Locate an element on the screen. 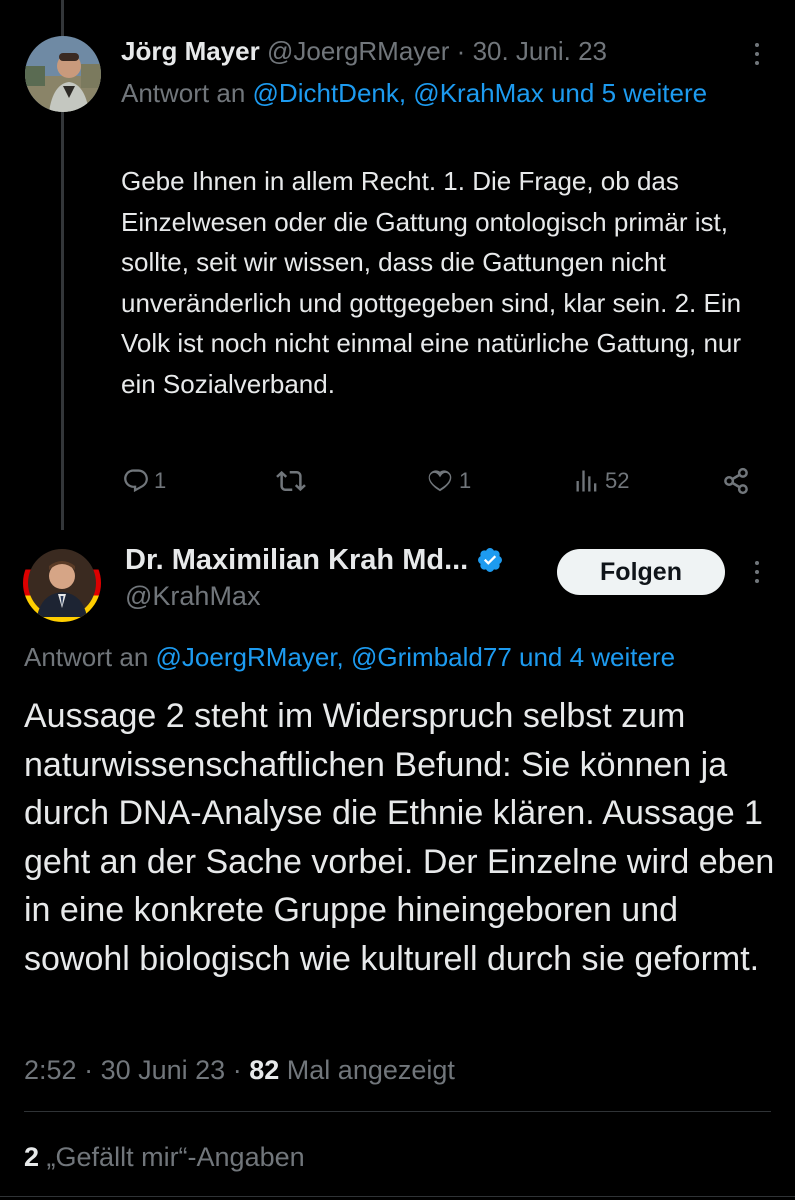 This screenshot has width=795, height=1200. tweet1-reply-prefix: Antwort an is located at coordinates (183, 93).